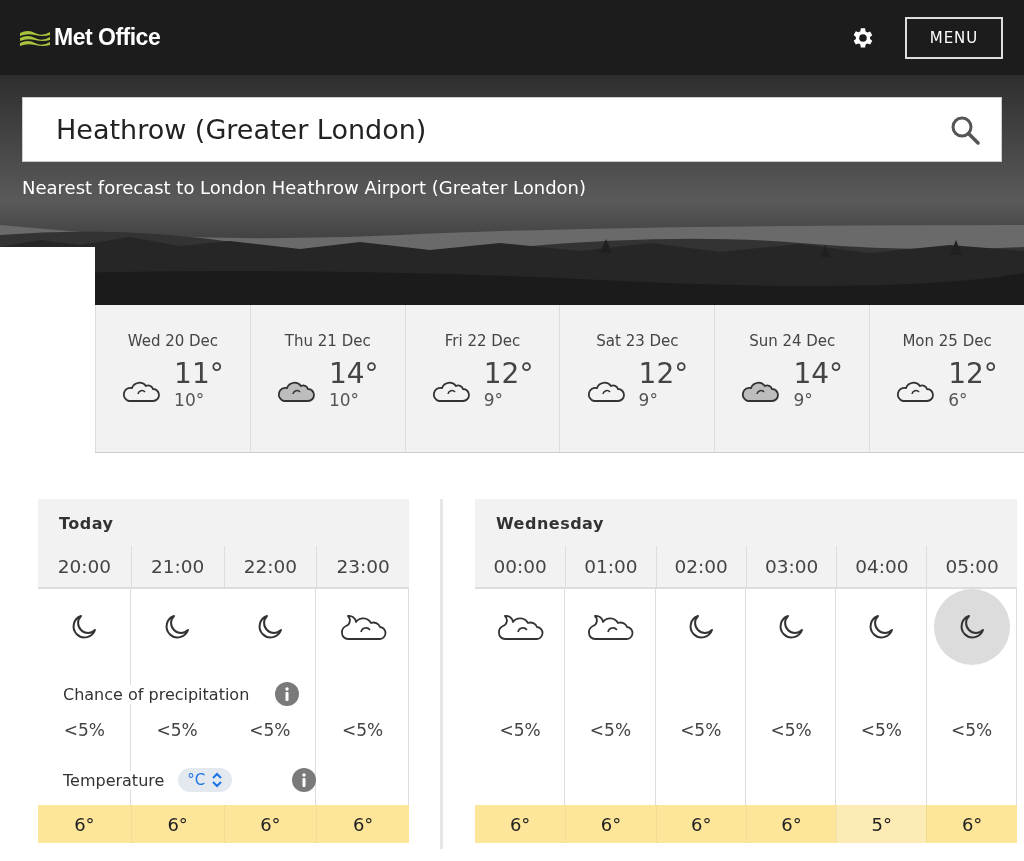 This screenshot has height=861, width=1024. What do you see at coordinates (114, 780) in the screenshot?
I see `temperature-label: Temperature` at bounding box center [114, 780].